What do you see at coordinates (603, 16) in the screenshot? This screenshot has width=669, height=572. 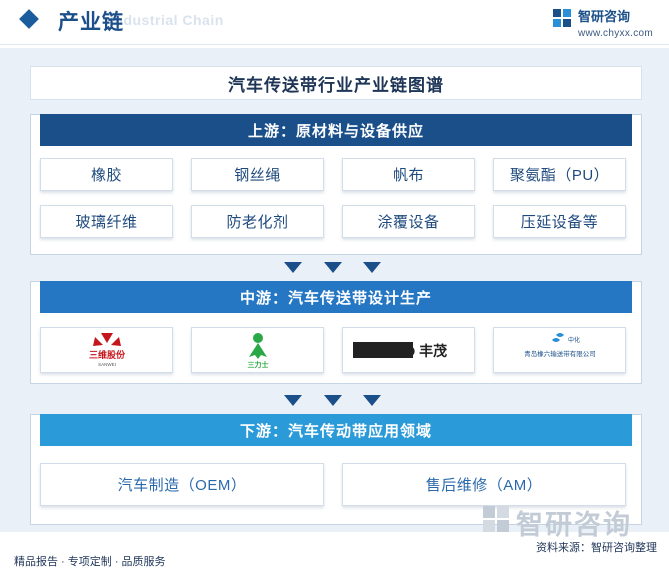 I see `brand-name: 智研咨询` at bounding box center [603, 16].